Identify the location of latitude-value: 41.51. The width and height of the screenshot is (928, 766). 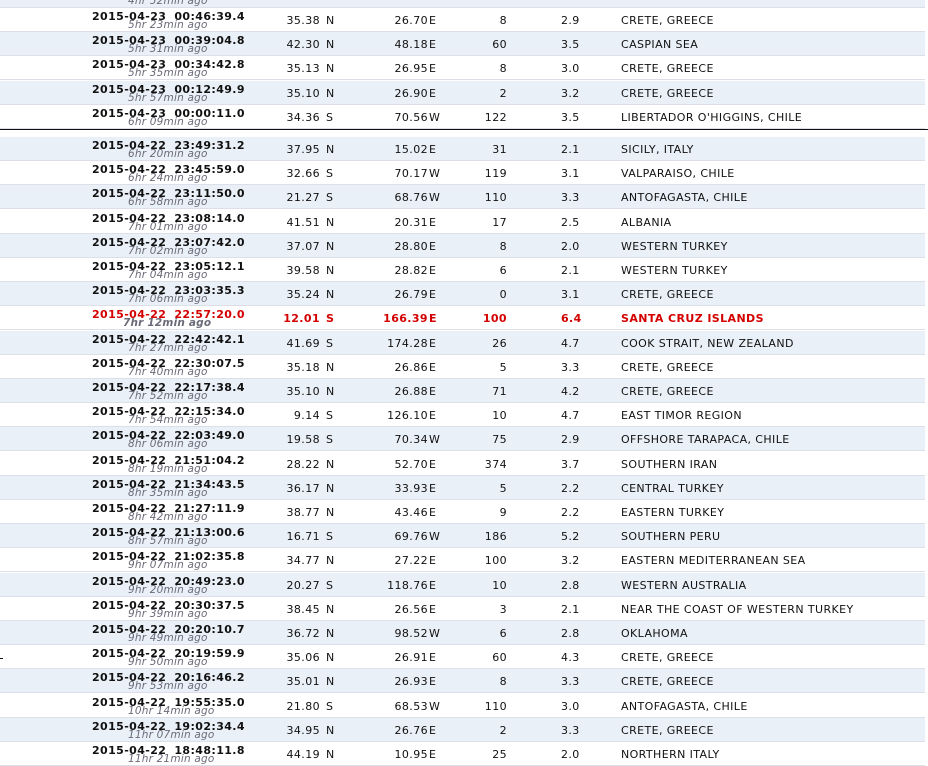
(303, 222).